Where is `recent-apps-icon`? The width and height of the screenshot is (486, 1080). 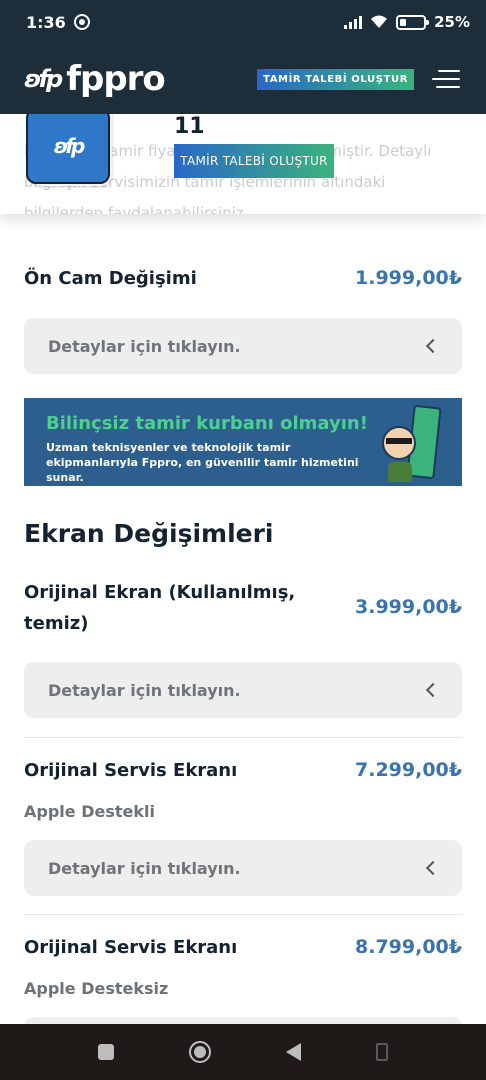
recent-apps-icon is located at coordinates (105, 1052).